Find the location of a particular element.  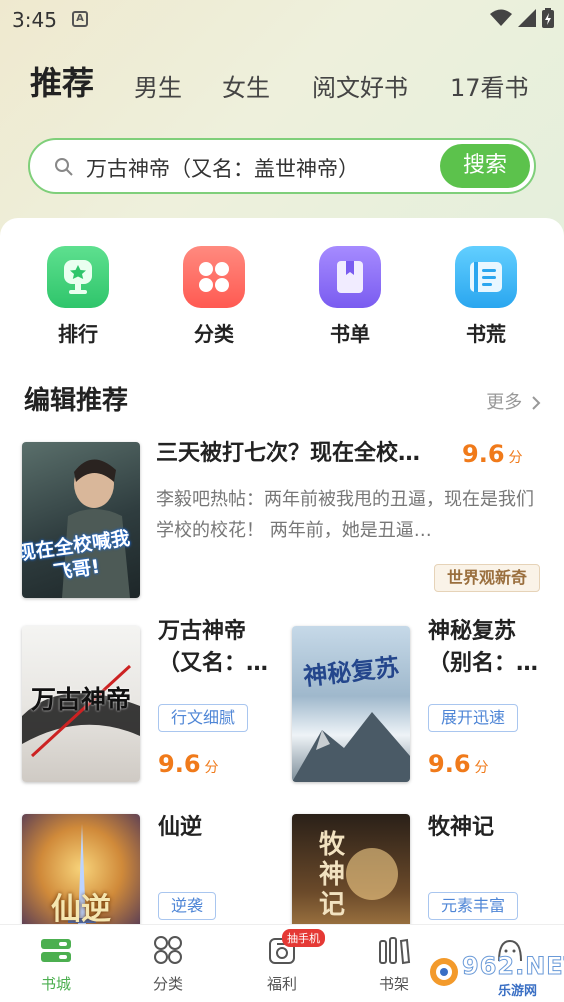

grid-icon is located at coordinates (214, 277).